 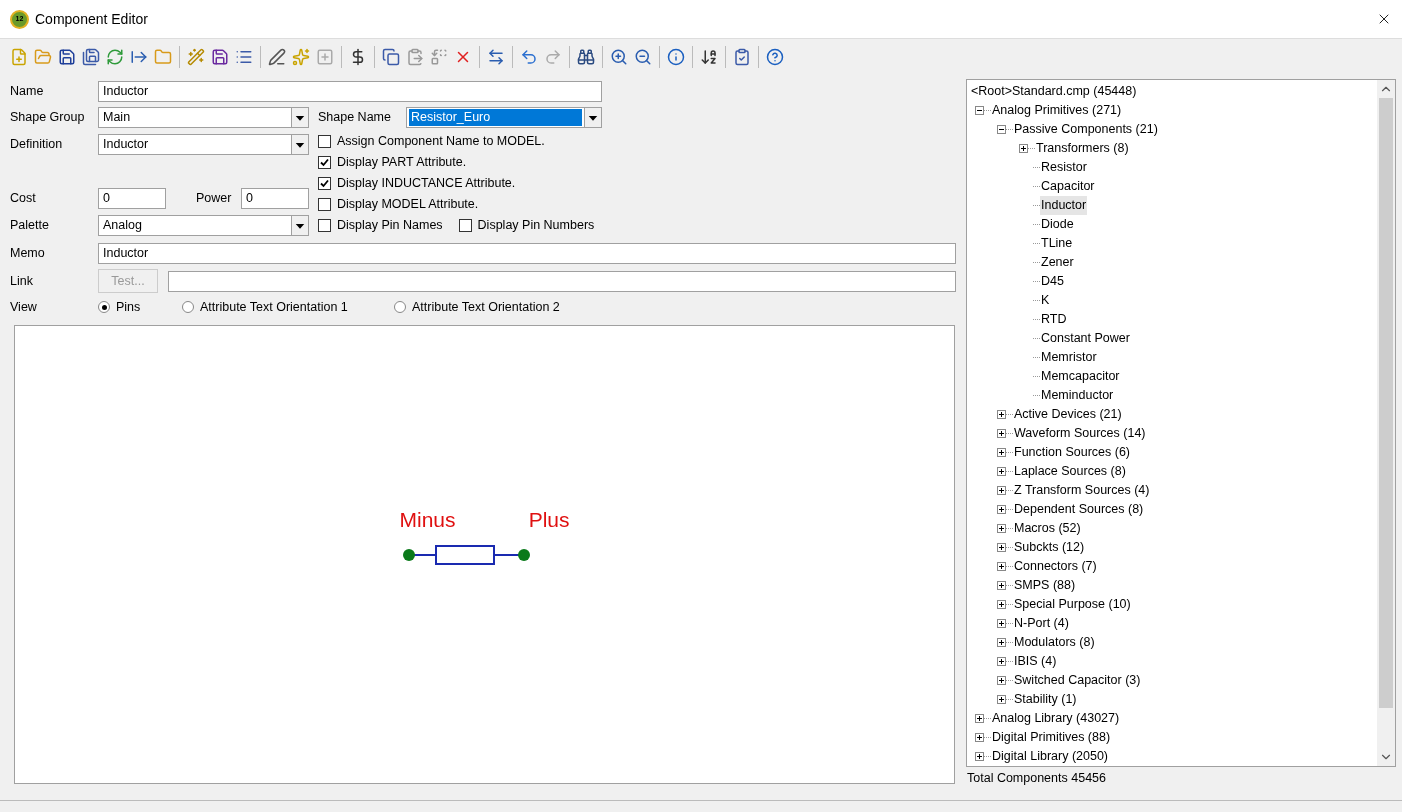 I want to click on tree-item: Memristor, so click(x=1069, y=357).